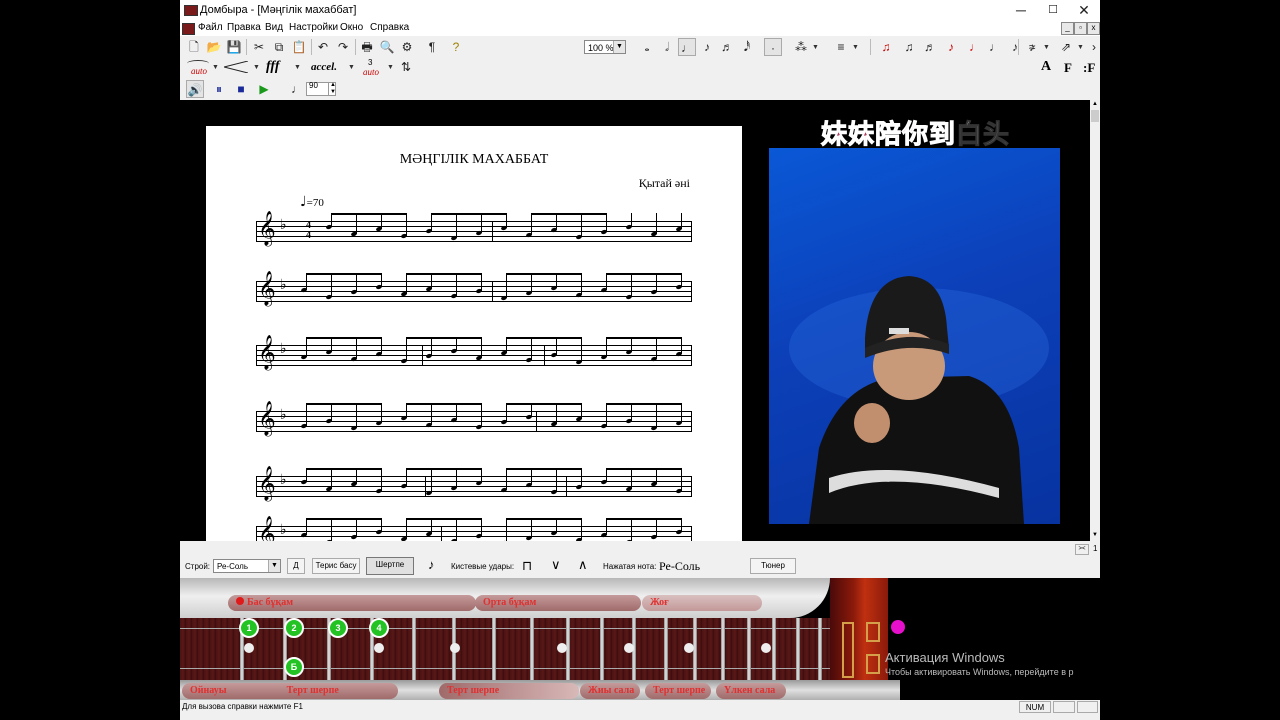 The height and width of the screenshot is (720, 1280). Describe the element at coordinates (1053, 10) in the screenshot. I see `maximize-button: ☐` at that location.